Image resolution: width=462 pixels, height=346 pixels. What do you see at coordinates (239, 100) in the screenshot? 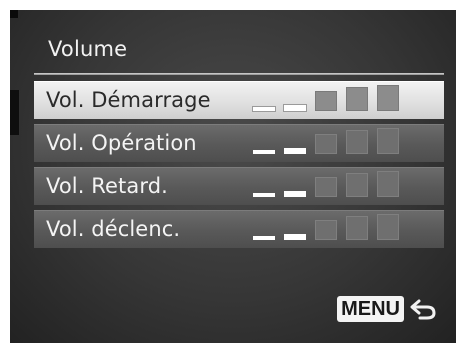
I see `menu-item-startup-volume: Vol. Démarrage` at bounding box center [239, 100].